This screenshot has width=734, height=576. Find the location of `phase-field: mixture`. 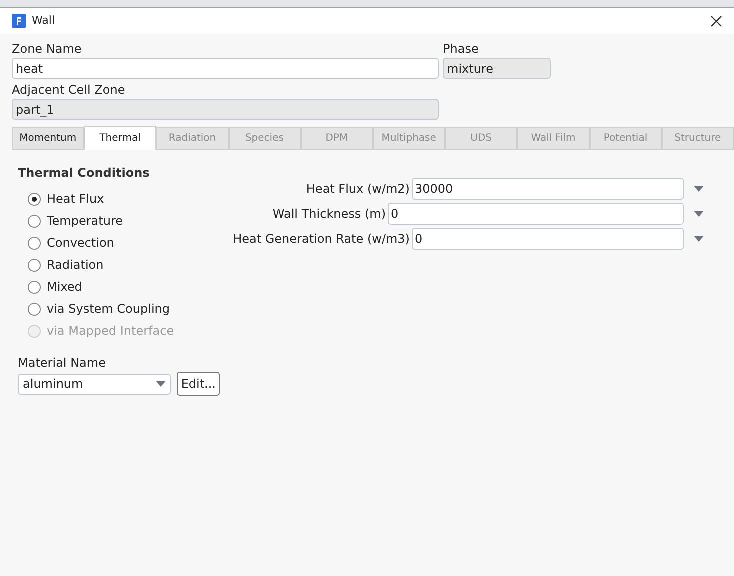

phase-field: mixture is located at coordinates (497, 68).